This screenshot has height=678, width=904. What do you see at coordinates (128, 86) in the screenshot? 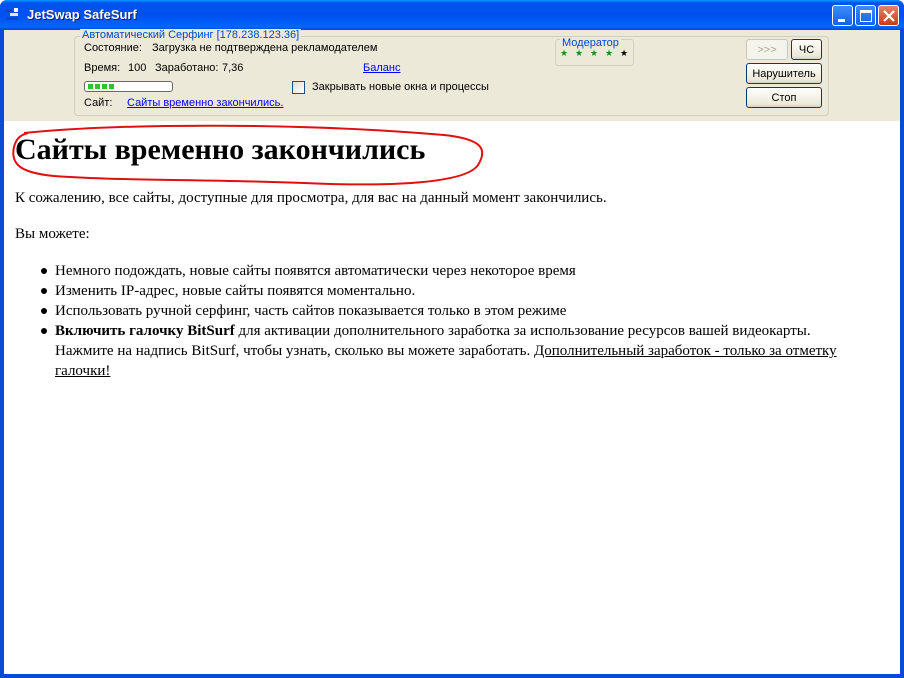
I see `surf-progress-bar` at bounding box center [128, 86].